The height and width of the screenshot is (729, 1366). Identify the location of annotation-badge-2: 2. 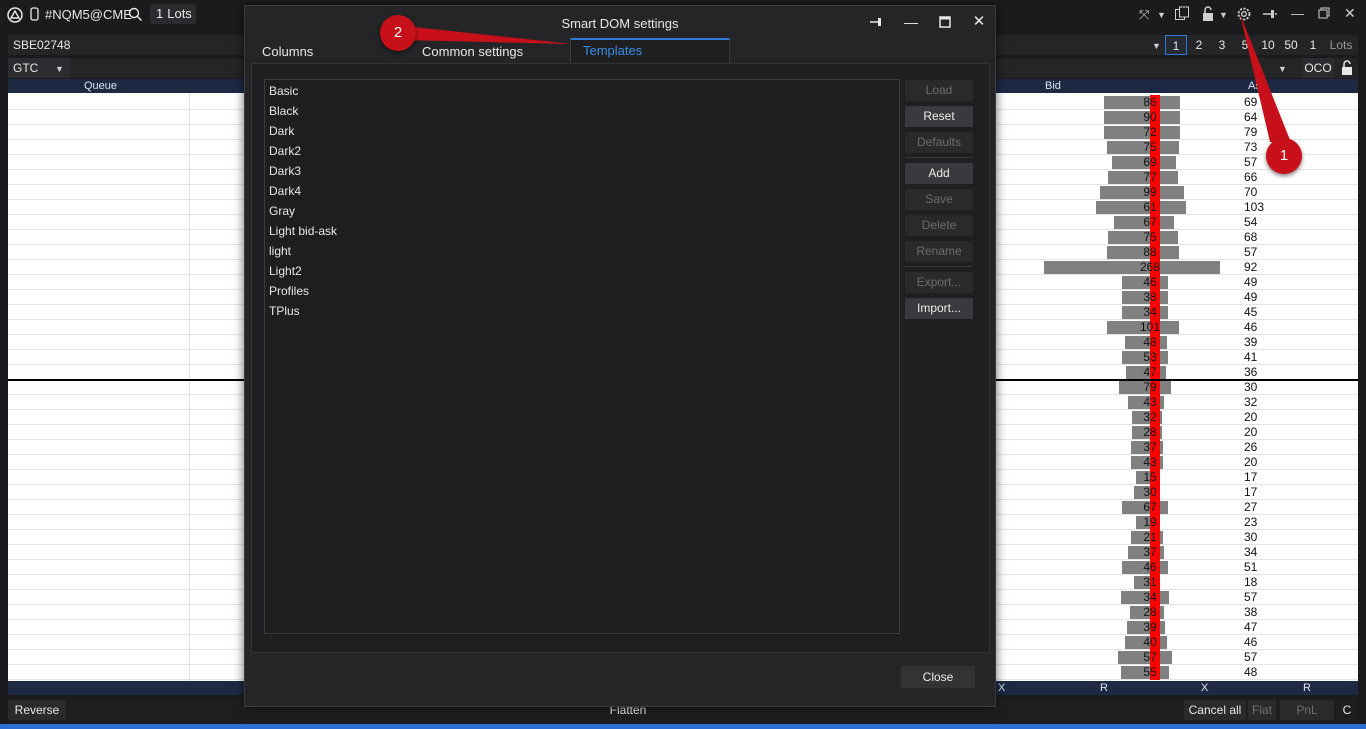
(398, 33).